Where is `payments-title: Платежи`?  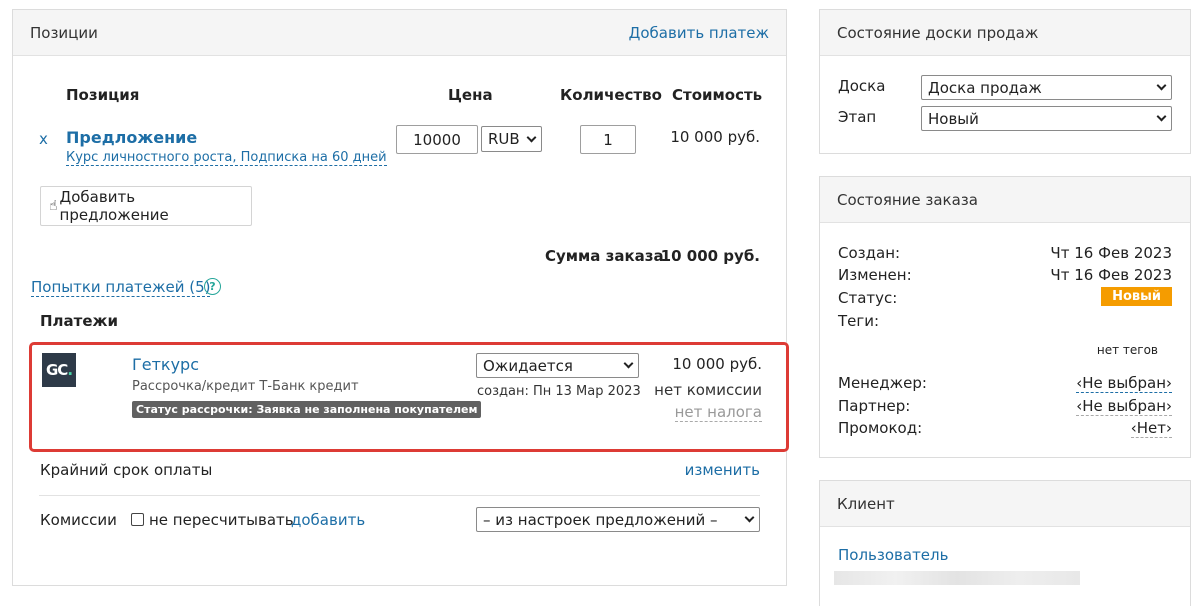
payments-title: Платежи is located at coordinates (79, 321).